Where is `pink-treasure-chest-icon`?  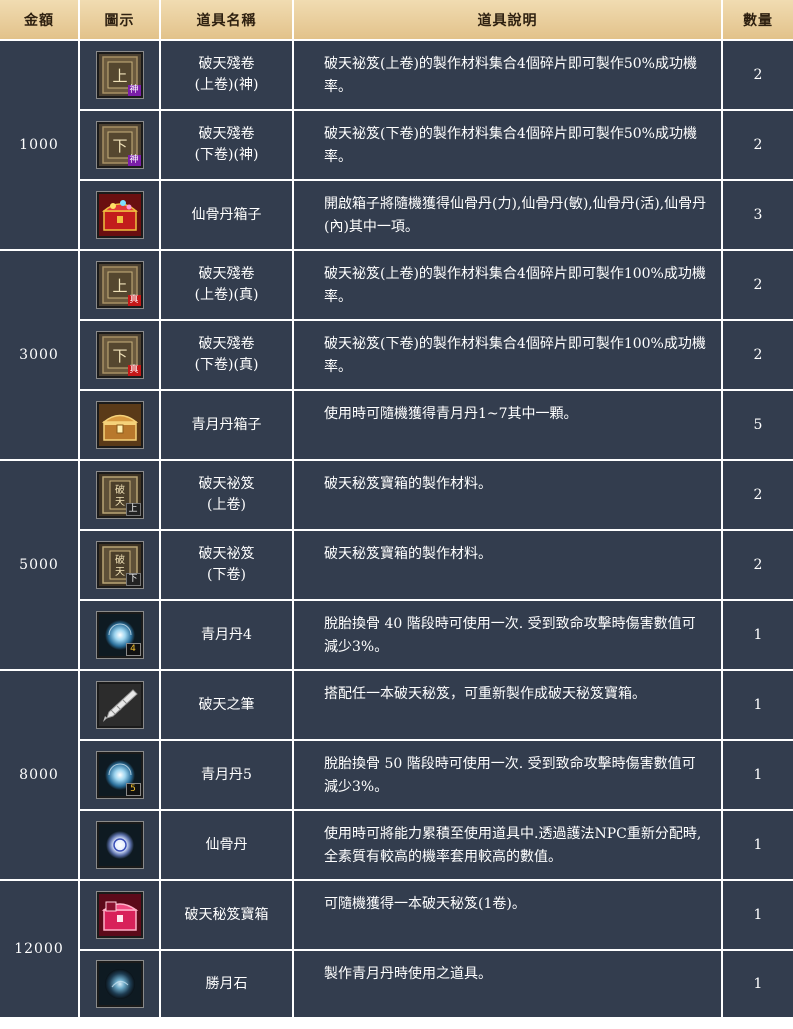 pink-treasure-chest-icon is located at coordinates (119, 915).